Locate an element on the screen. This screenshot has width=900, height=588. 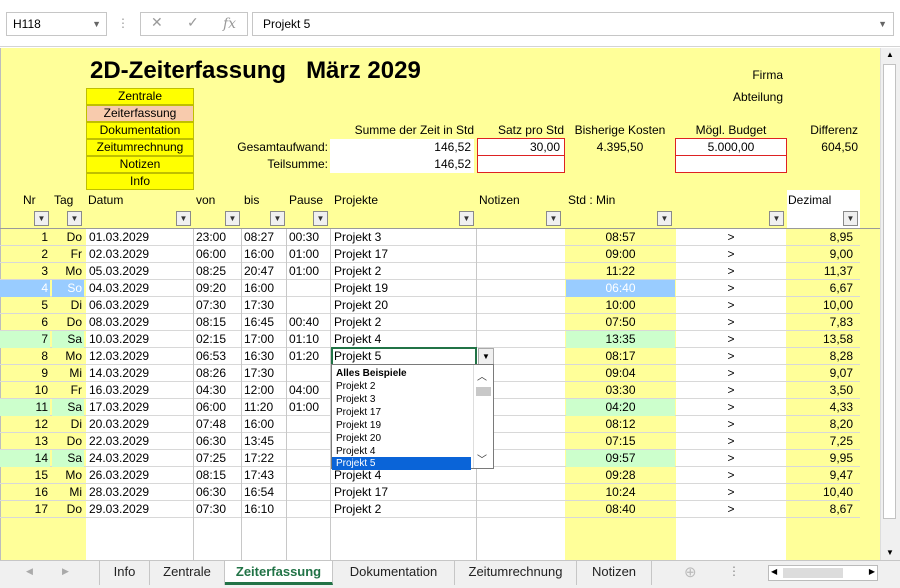
scroll-up-icon: ▲ is located at coordinates (890, 54).